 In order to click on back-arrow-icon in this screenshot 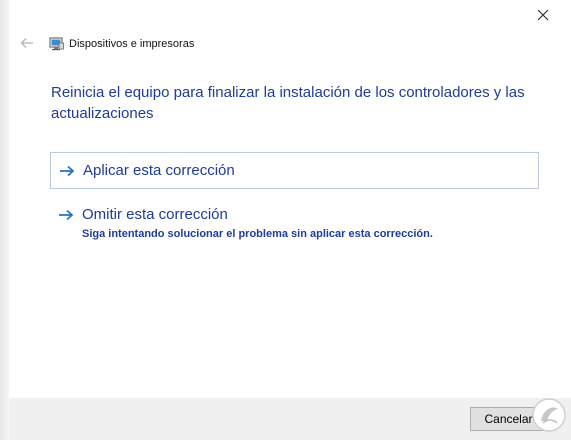, I will do `click(26, 43)`.